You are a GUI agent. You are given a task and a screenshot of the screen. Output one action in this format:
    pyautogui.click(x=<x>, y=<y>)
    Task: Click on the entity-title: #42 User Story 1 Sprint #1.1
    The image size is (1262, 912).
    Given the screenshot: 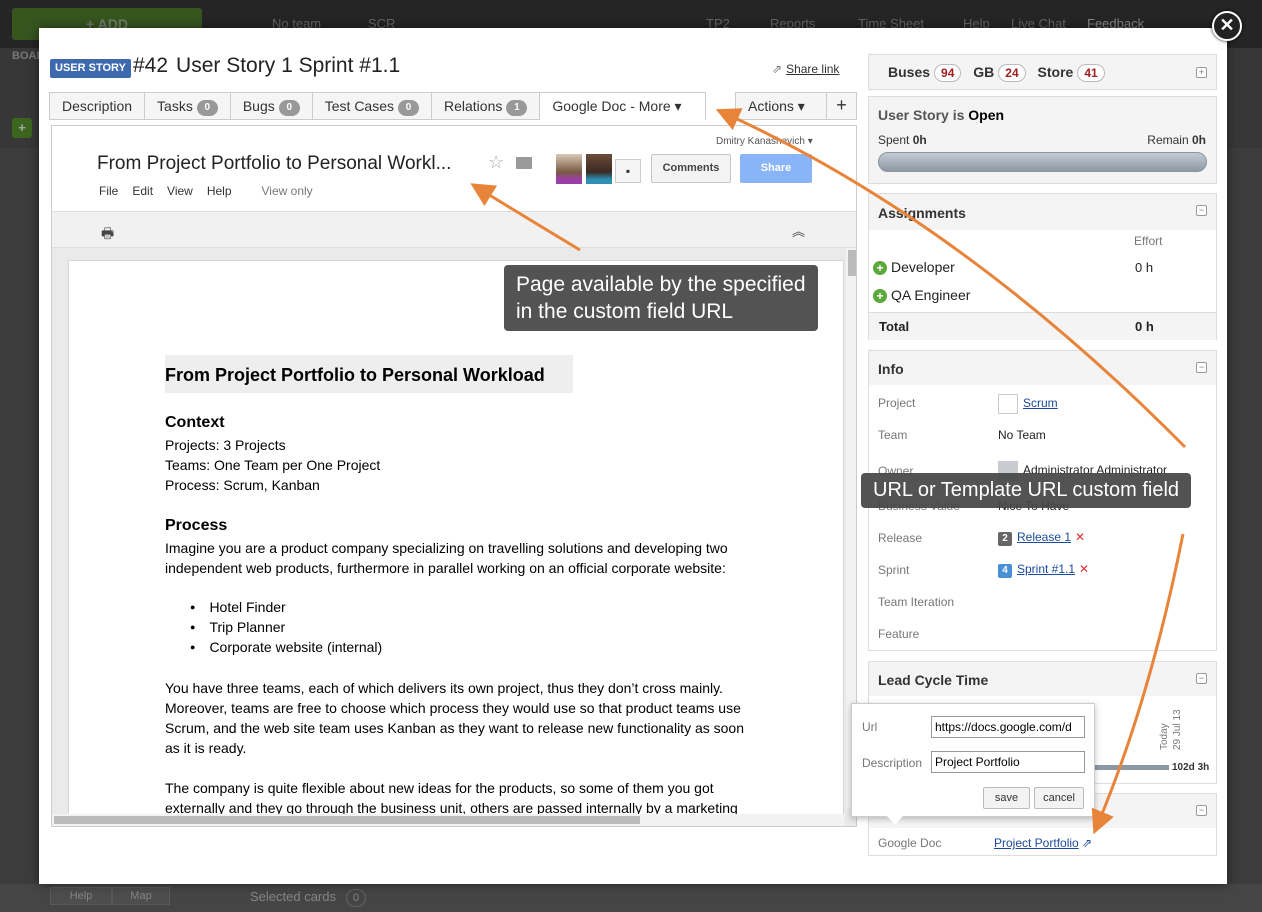 What is the action you would take?
    pyautogui.click(x=266, y=66)
    